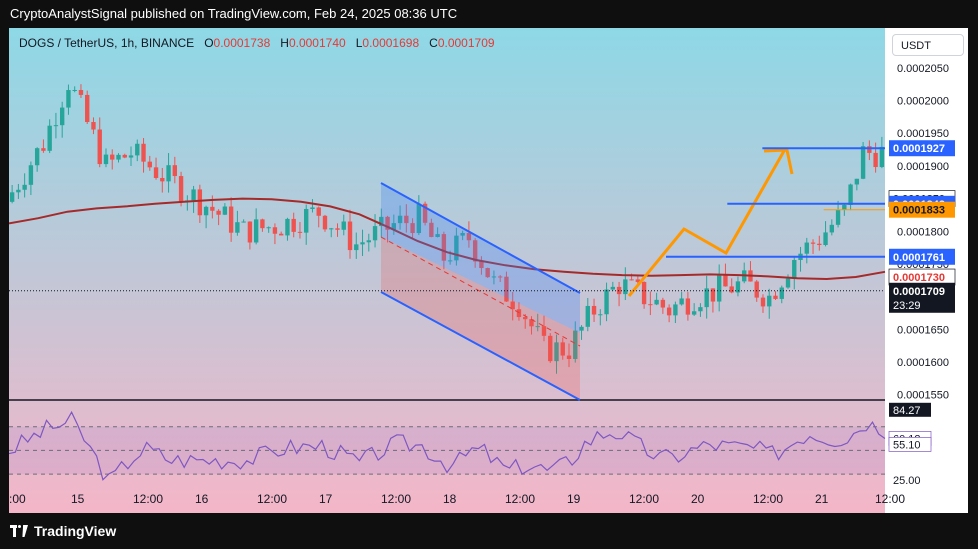 The image size is (978, 549). Describe the element at coordinates (75, 531) in the screenshot. I see `brand-text: TradingView` at that location.